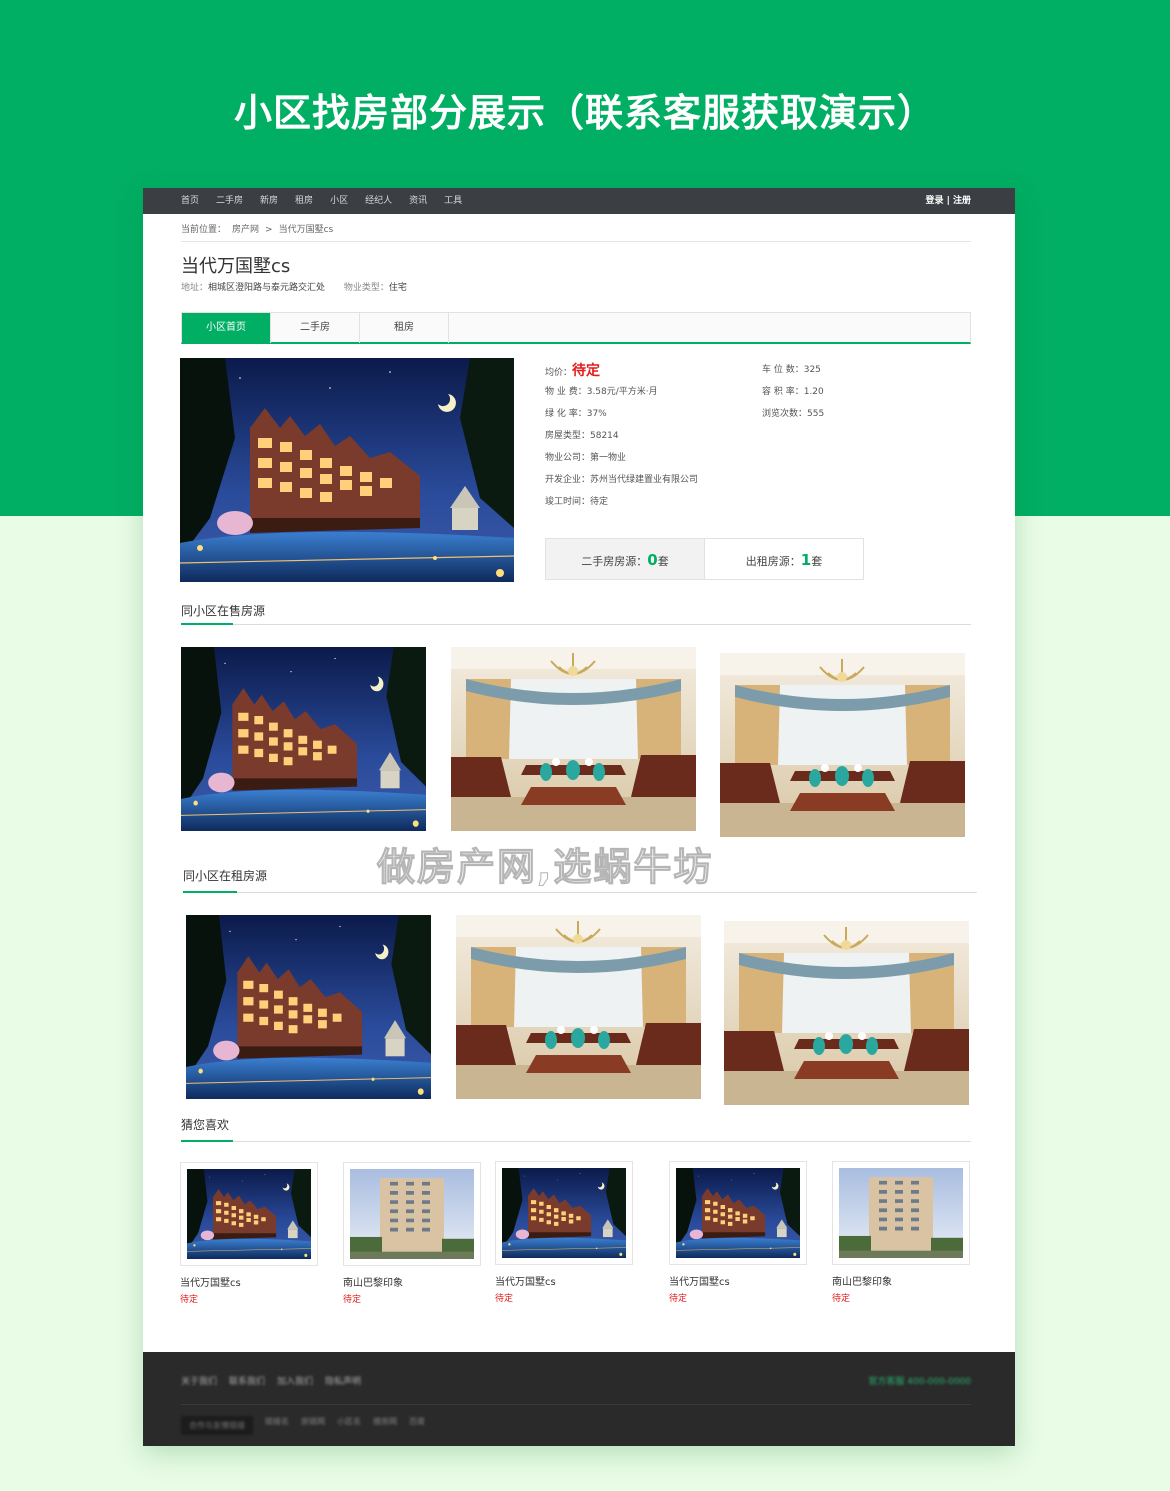 The height and width of the screenshot is (1491, 1170). I want to click on nav-item-community: 小区, so click(339, 201).